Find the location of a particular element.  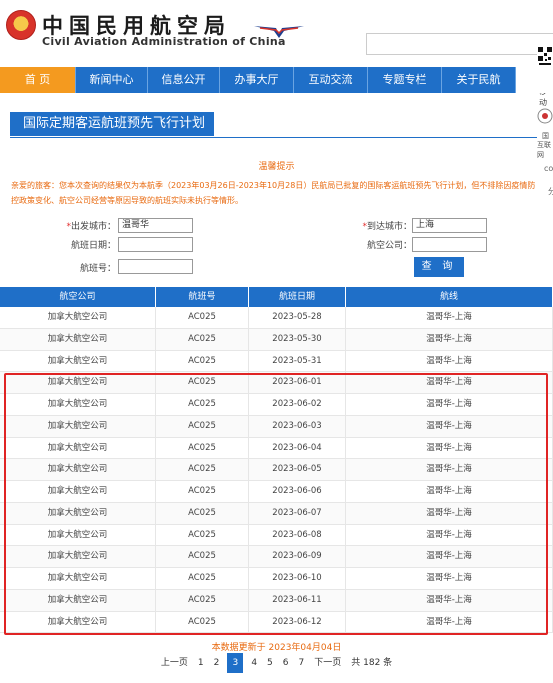

cell-date: 2023-05-30 is located at coordinates (297, 339).